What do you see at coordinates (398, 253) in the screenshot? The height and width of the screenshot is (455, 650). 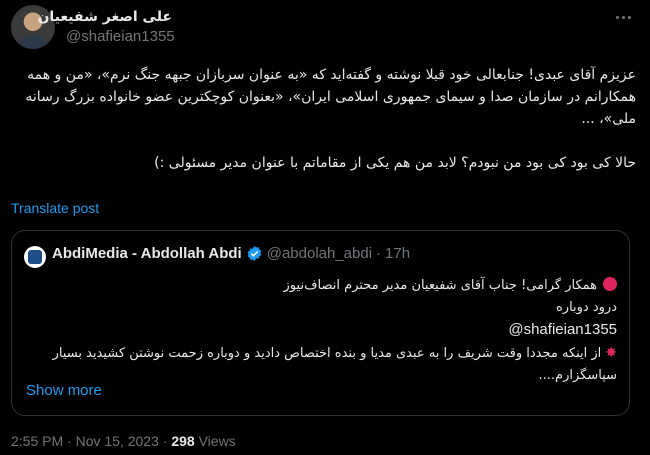 I see `quote-time: 17h` at bounding box center [398, 253].